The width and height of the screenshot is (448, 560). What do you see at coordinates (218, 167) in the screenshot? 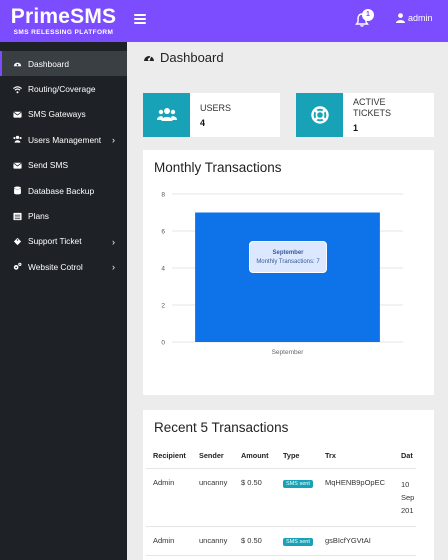
I see `chart-card-title: Monthly Transactions` at bounding box center [218, 167].